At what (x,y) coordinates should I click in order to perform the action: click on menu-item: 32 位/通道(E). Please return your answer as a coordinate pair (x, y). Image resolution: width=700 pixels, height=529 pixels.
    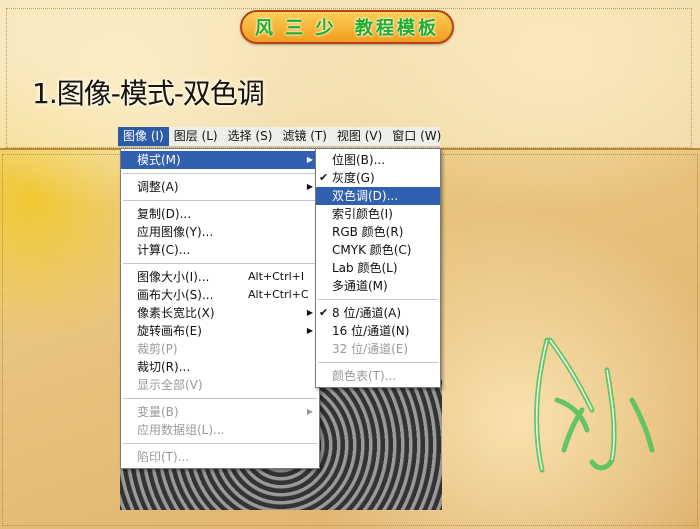
    Looking at the image, I should click on (378, 349).